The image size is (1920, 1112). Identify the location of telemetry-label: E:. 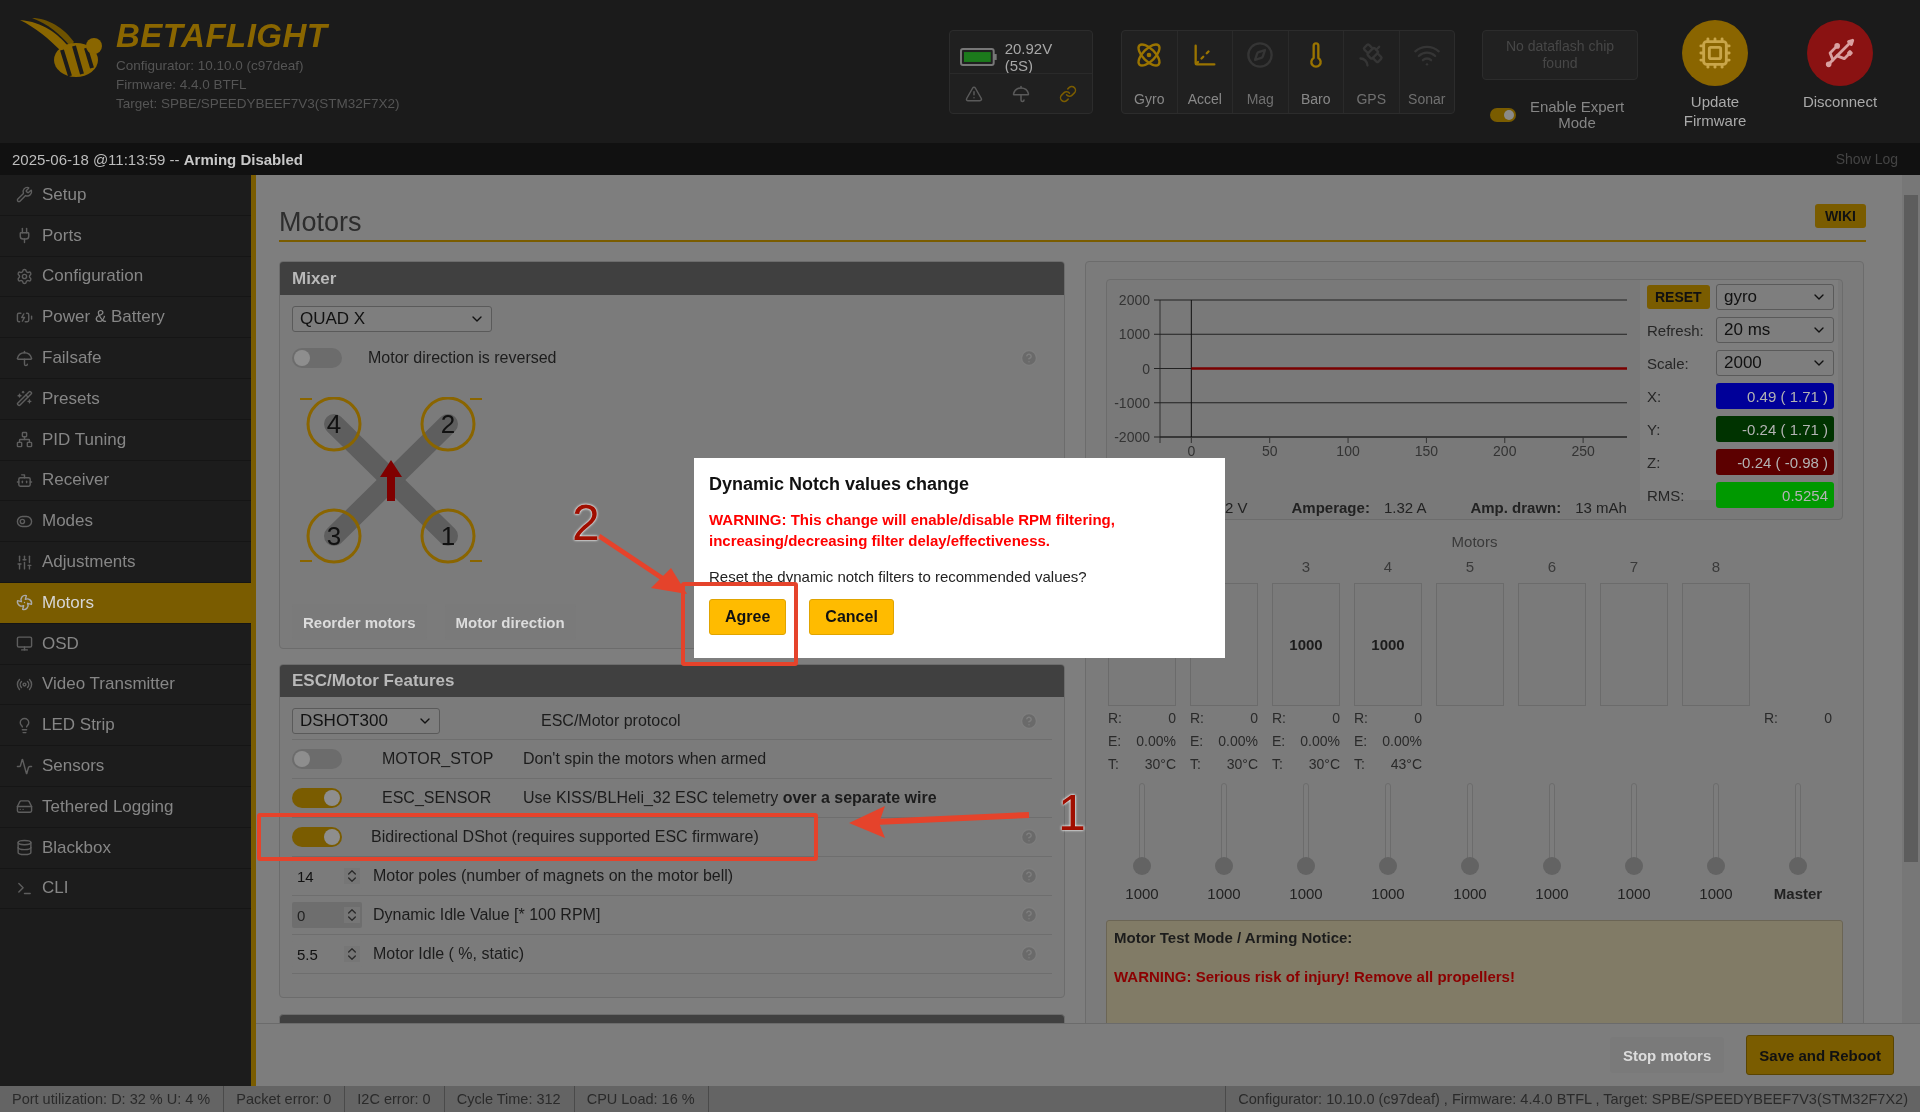
(1115, 740).